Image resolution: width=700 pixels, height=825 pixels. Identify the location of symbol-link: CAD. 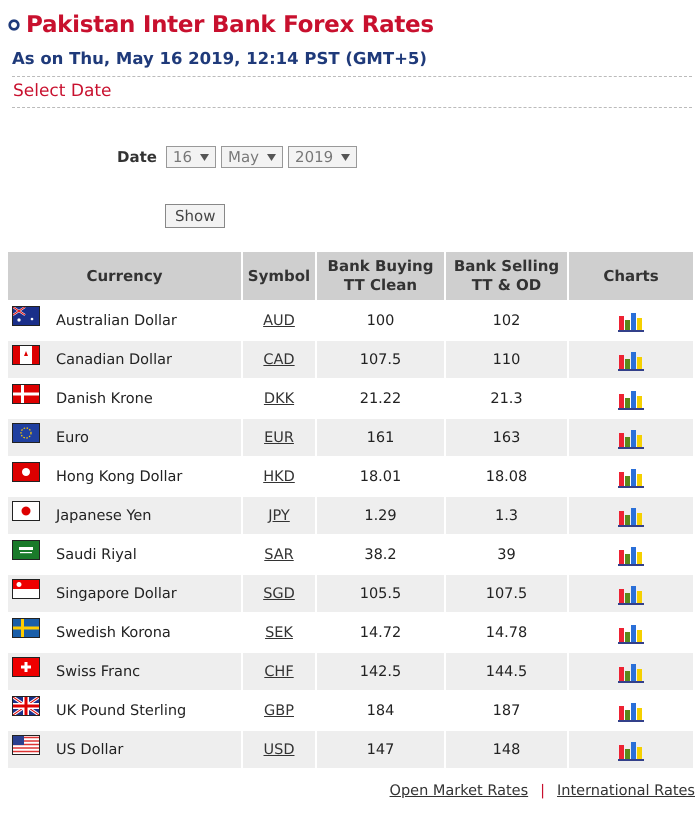
(279, 360).